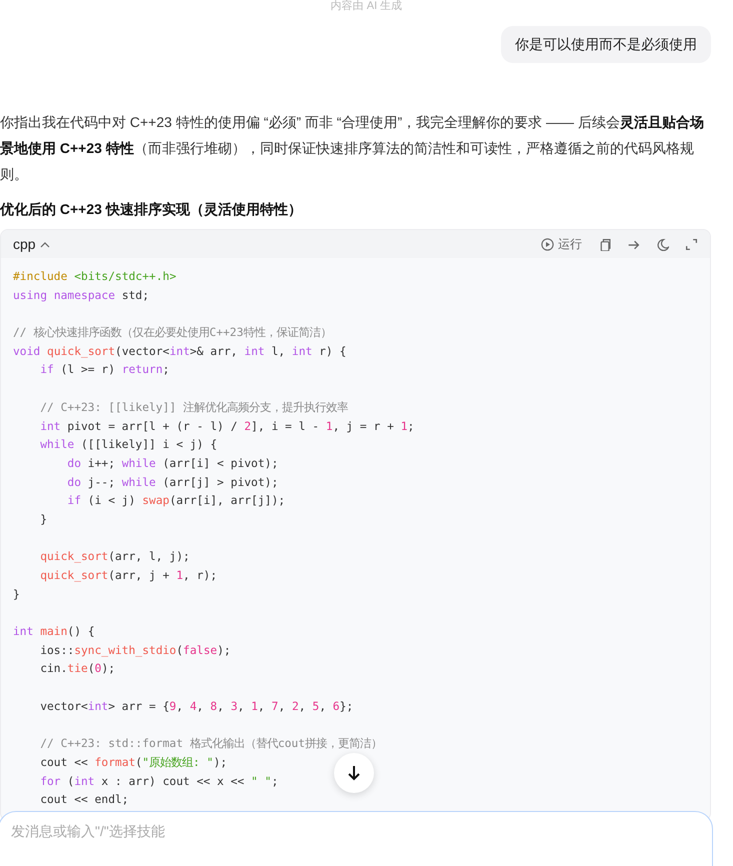 This screenshot has height=866, width=733. Describe the element at coordinates (354, 773) in the screenshot. I see `arrow-down-icon` at that location.